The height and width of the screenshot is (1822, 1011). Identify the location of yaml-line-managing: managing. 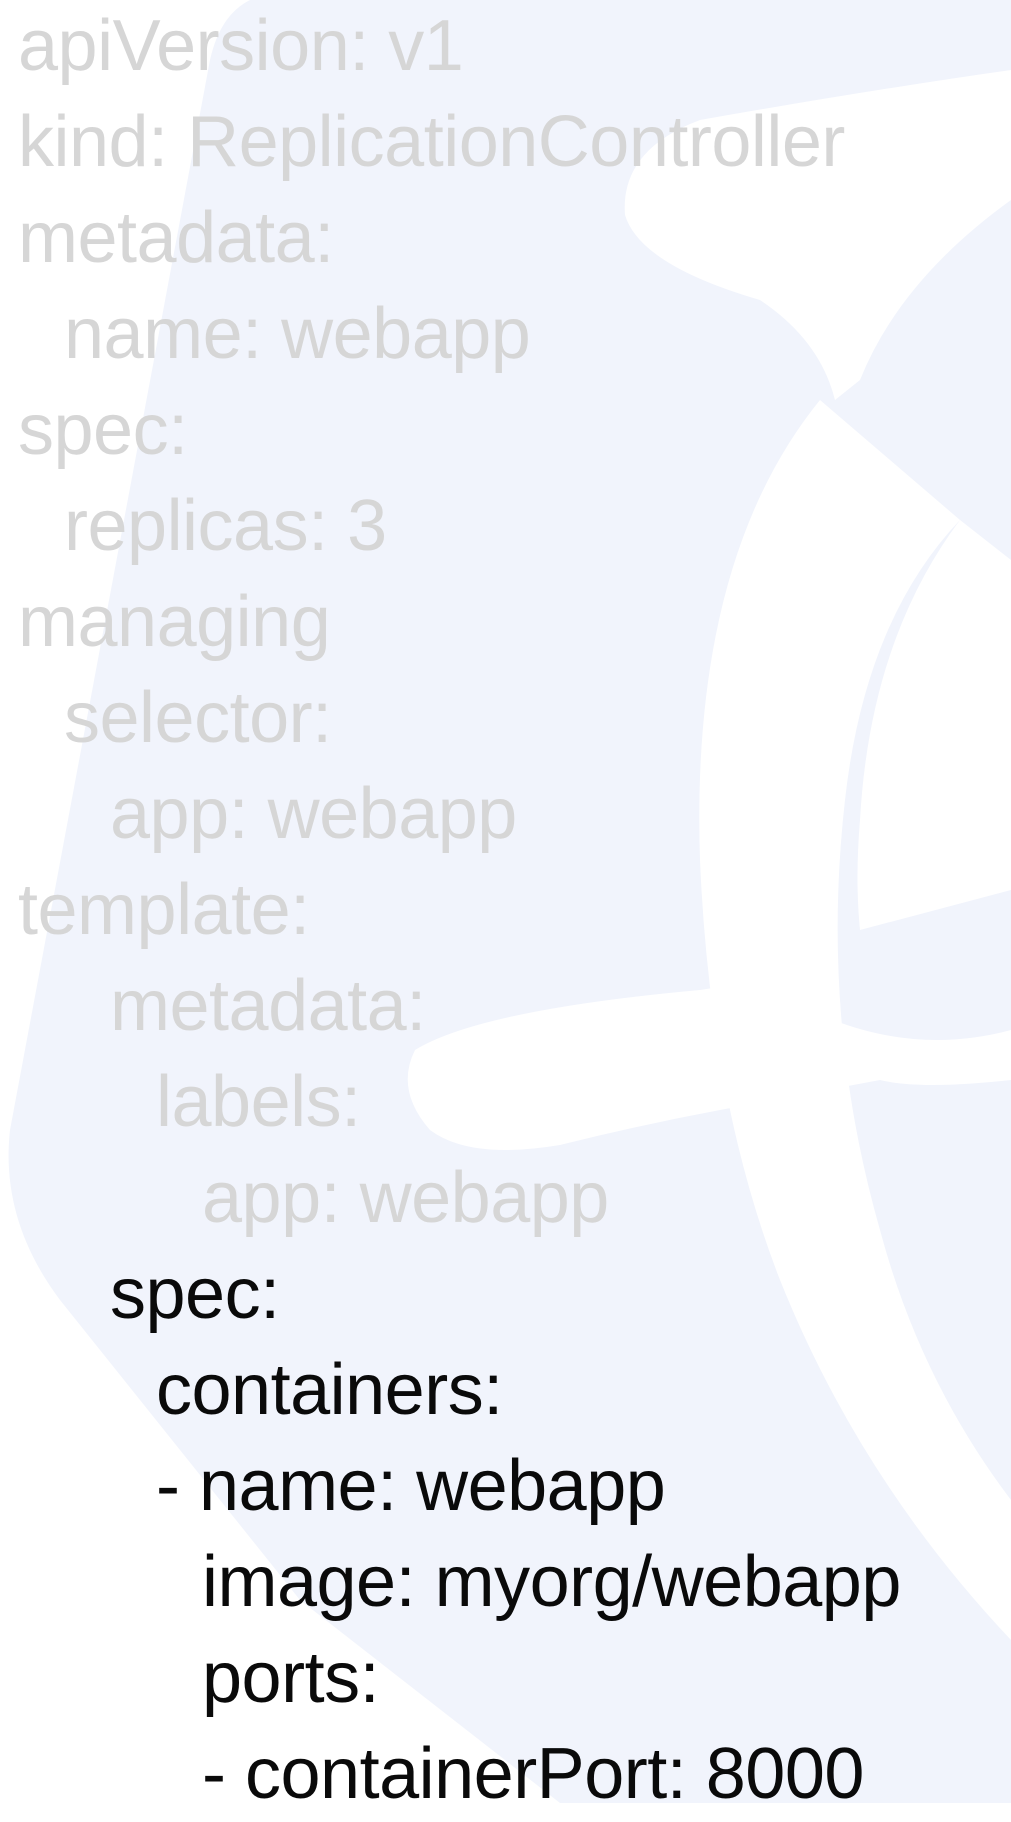
(174, 622).